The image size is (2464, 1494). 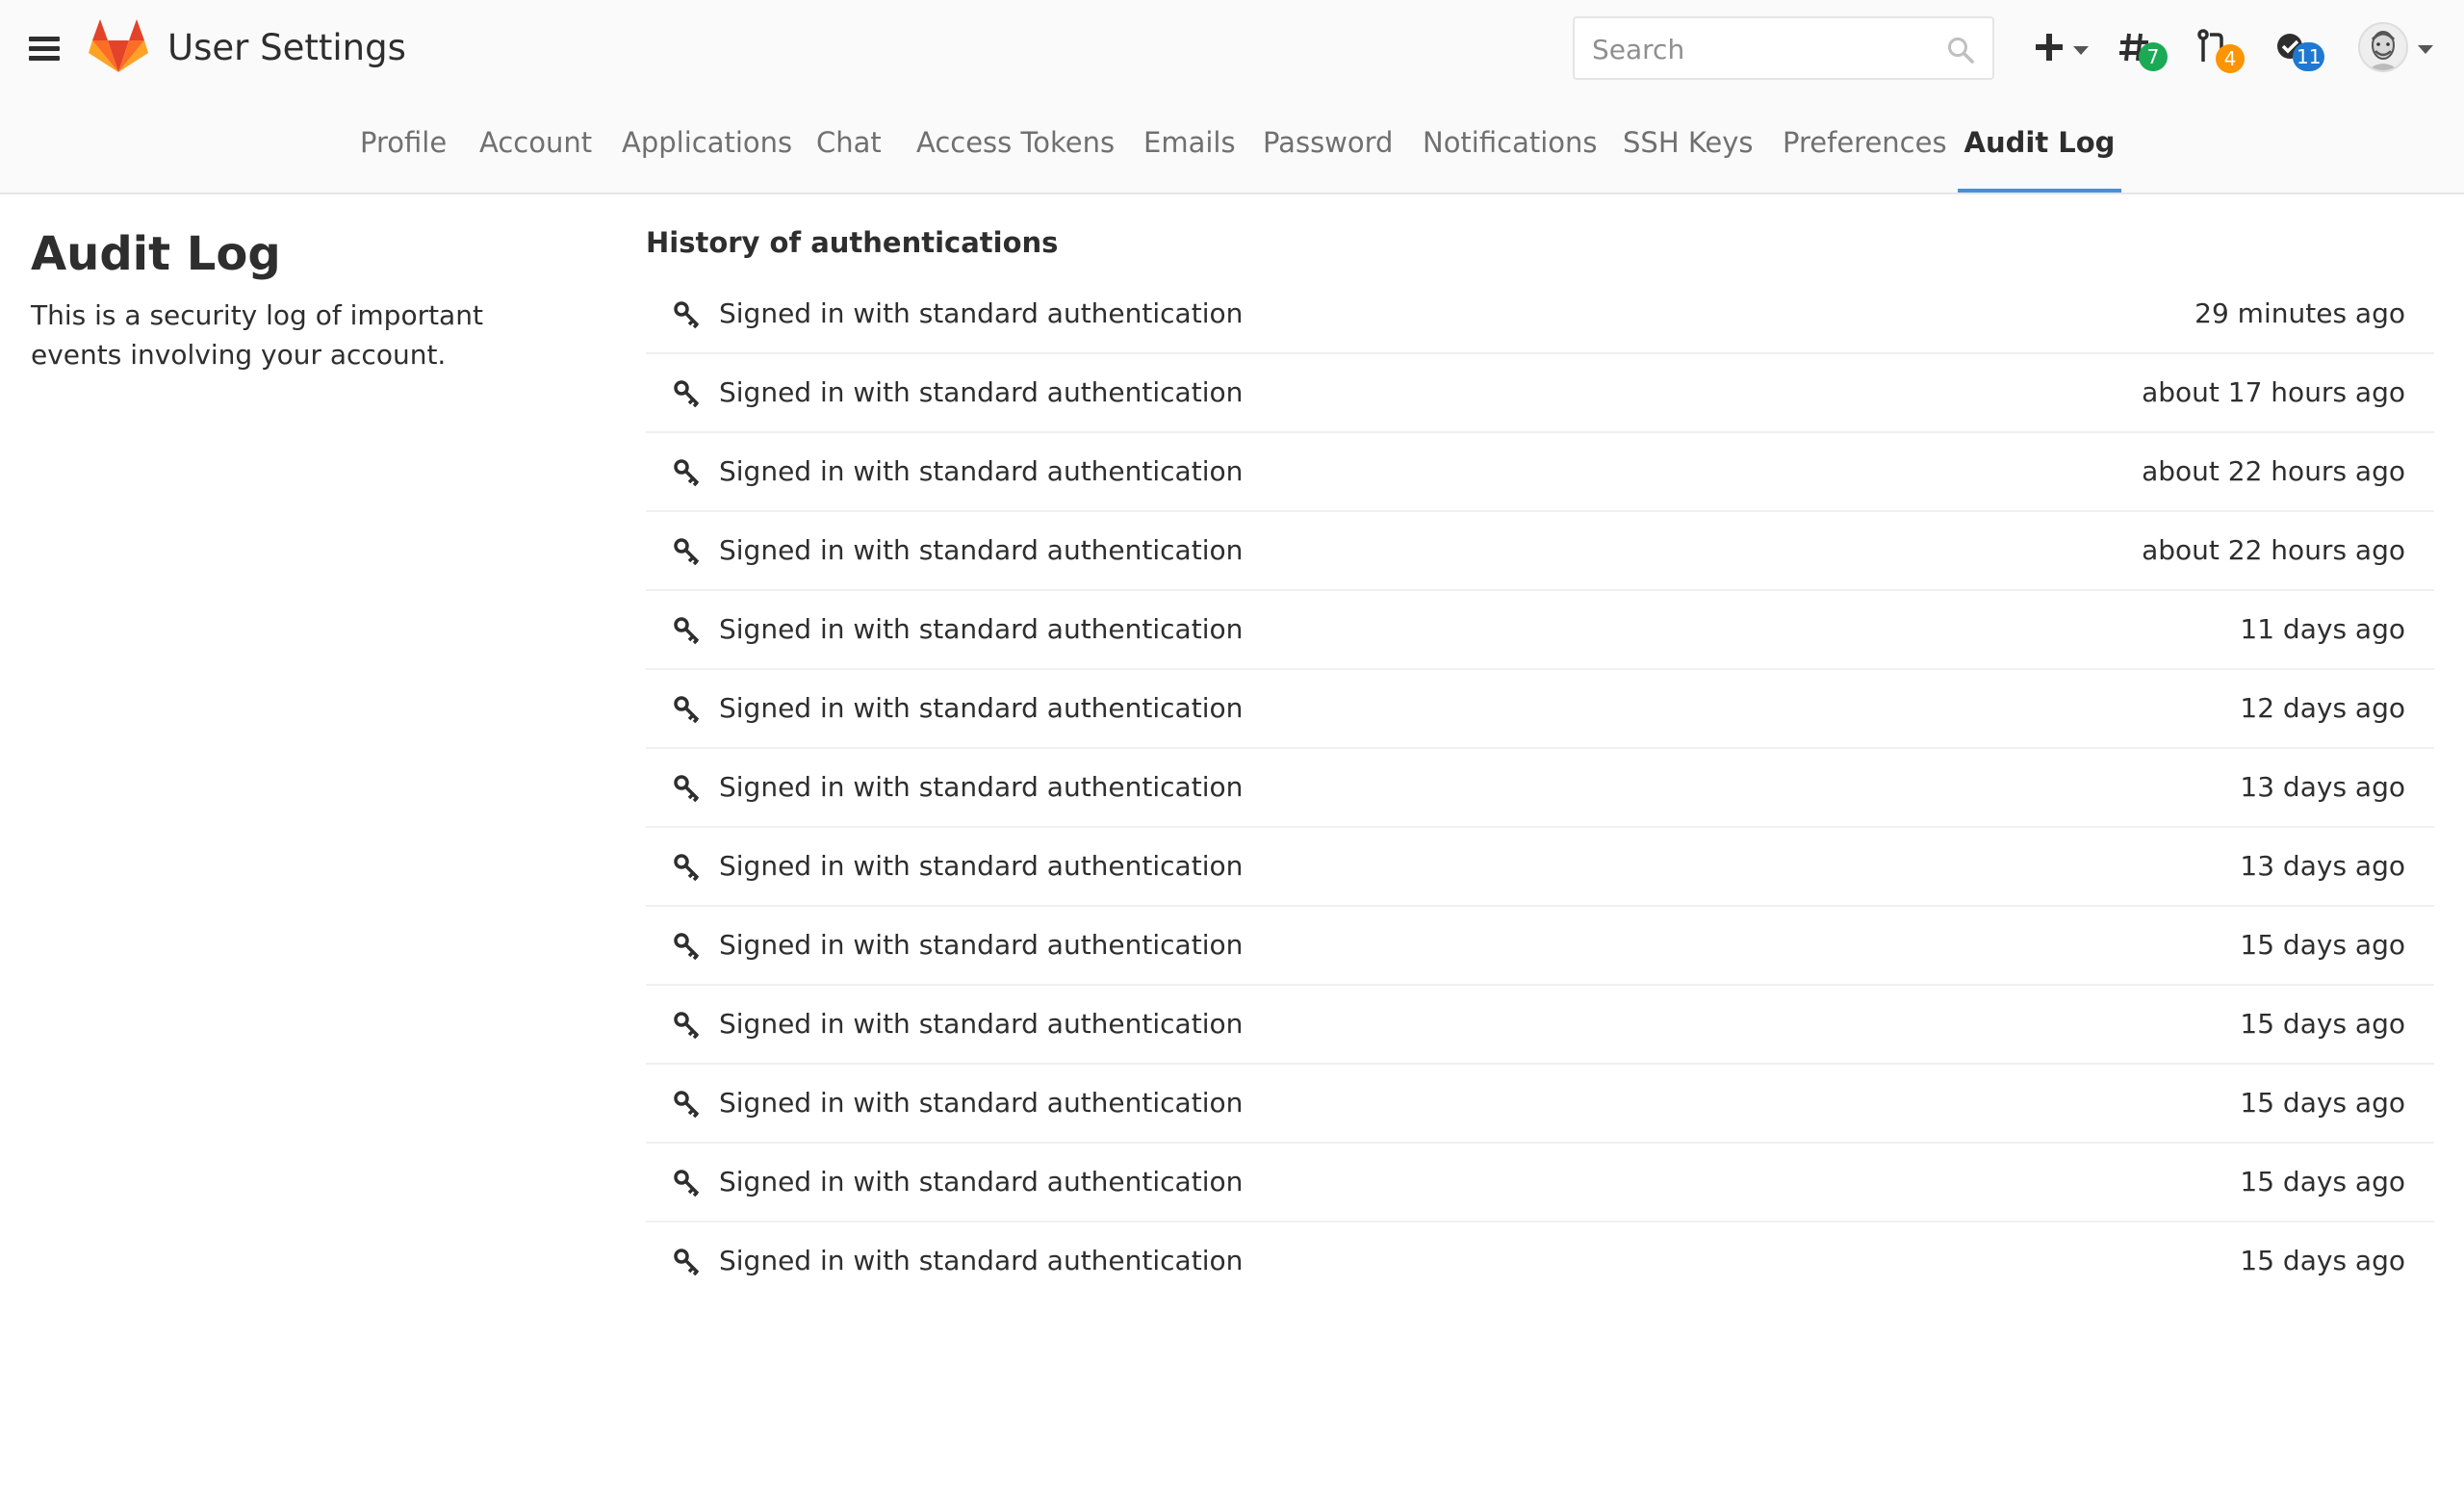 What do you see at coordinates (2299, 313) in the screenshot?
I see `event-time: 29 minutes ago` at bounding box center [2299, 313].